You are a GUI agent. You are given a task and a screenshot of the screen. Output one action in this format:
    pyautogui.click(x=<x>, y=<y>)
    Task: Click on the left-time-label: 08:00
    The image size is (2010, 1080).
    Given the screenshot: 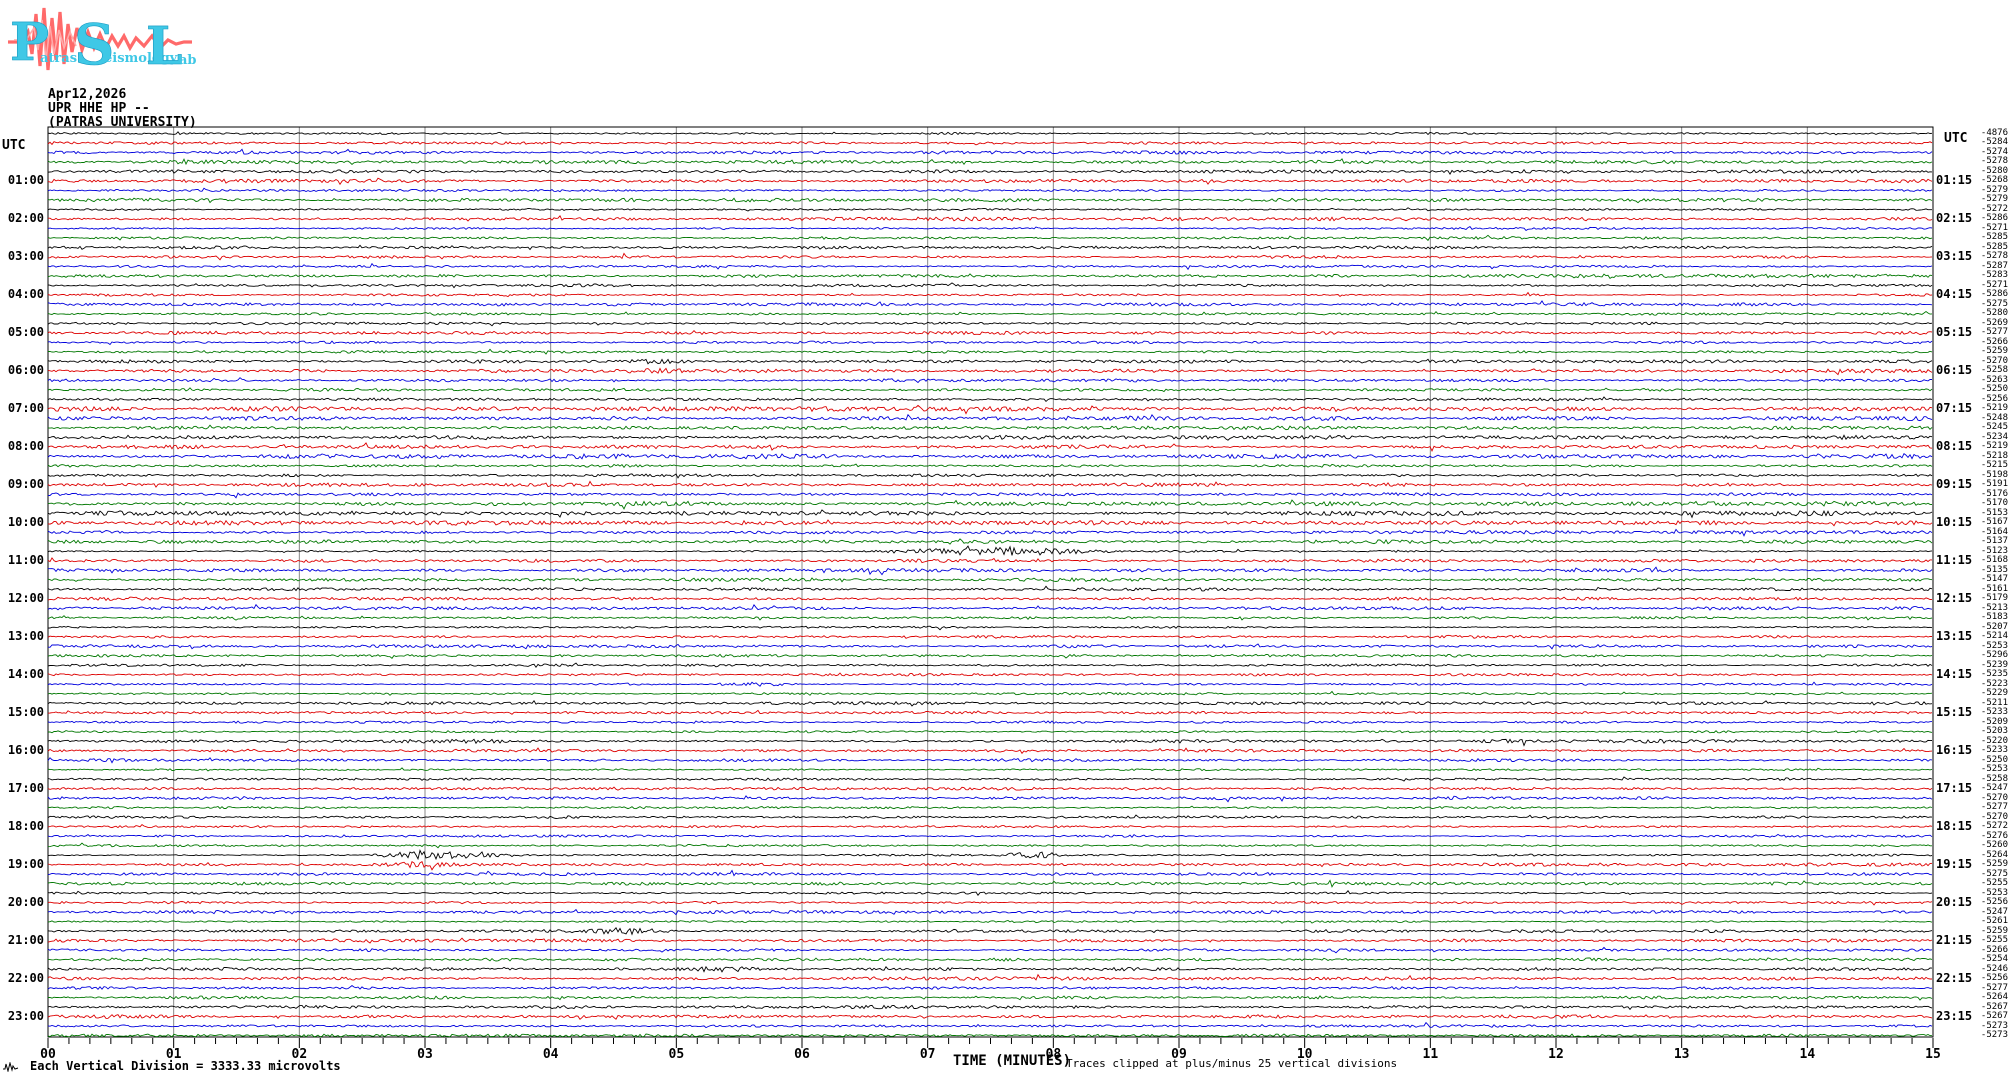 What is the action you would take?
    pyautogui.click(x=25, y=446)
    